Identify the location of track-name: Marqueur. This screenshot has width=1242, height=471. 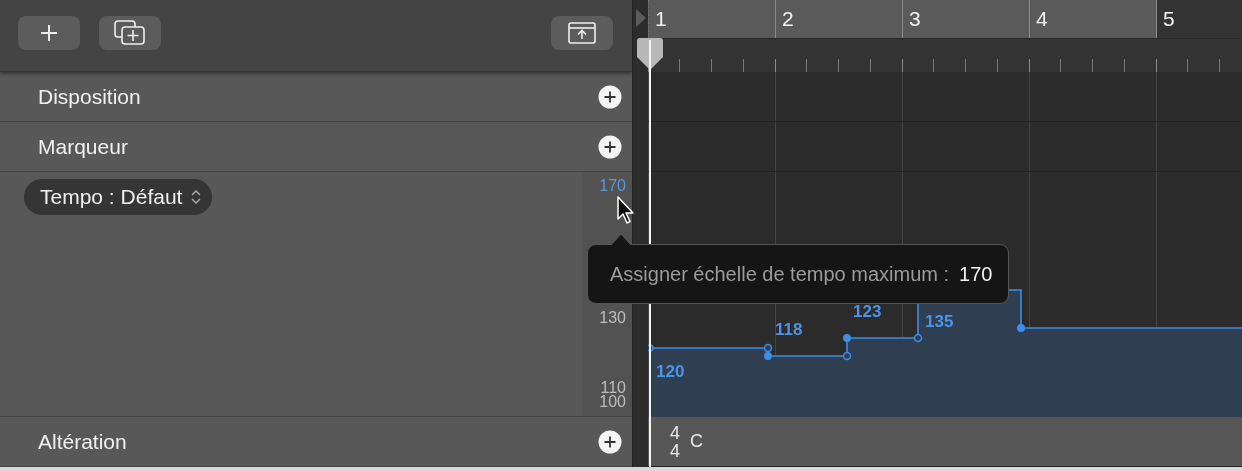
(83, 146).